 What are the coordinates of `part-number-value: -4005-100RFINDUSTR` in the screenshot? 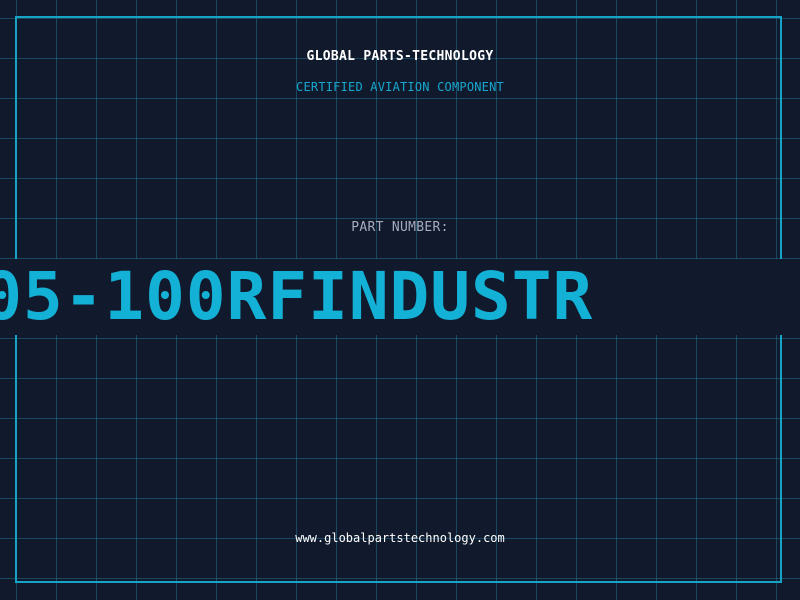 It's located at (297, 297).